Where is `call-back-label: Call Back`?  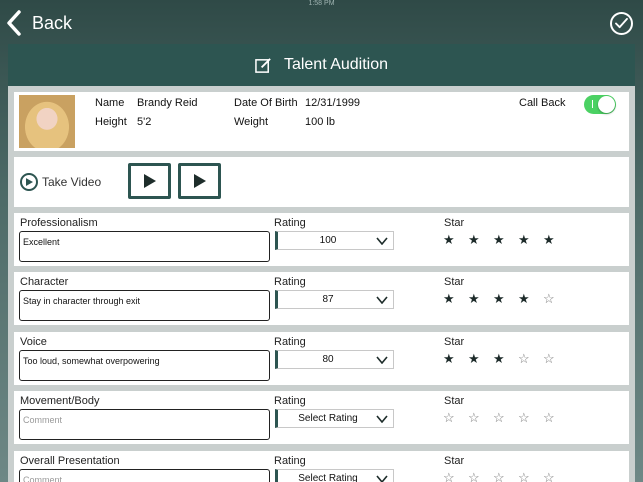
call-back-label: Call Back is located at coordinates (542, 103).